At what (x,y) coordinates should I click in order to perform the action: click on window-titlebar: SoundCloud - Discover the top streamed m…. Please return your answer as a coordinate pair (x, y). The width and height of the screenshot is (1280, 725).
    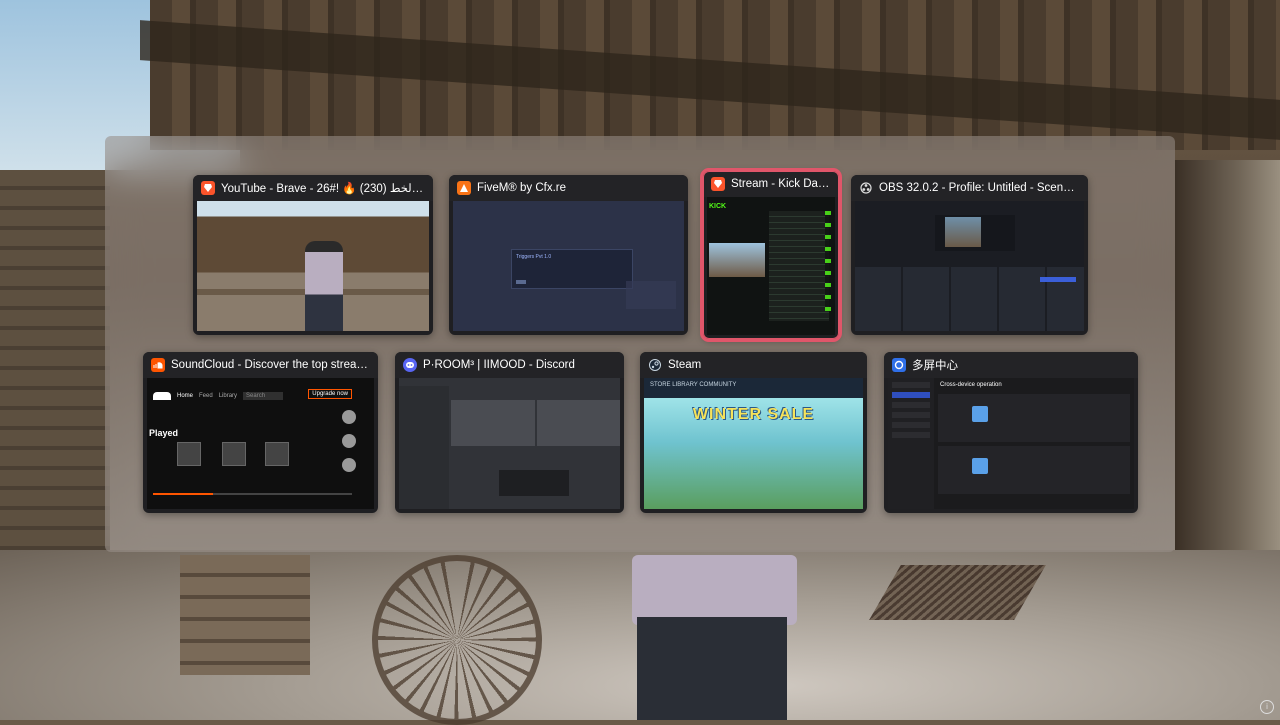
    Looking at the image, I should click on (260, 365).